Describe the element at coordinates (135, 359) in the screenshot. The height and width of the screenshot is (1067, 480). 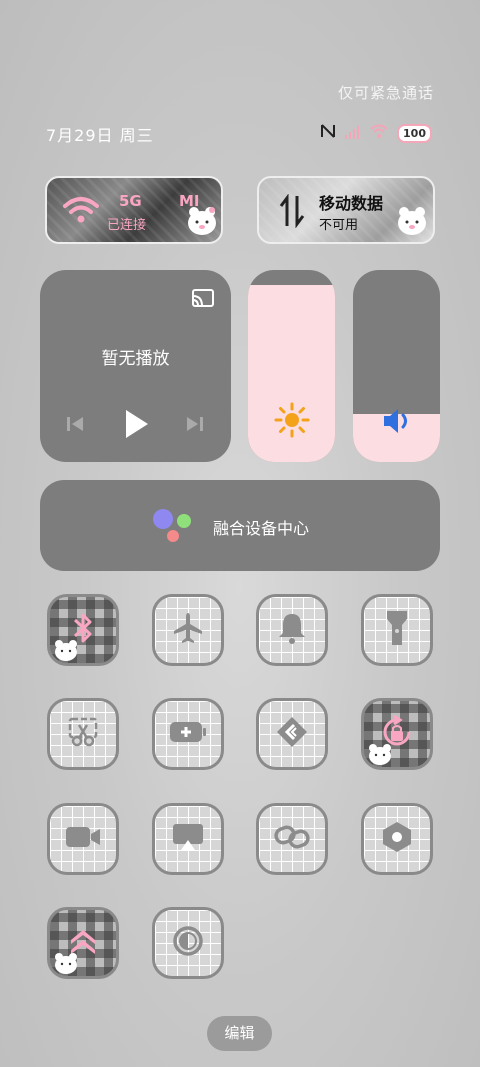
I see `media-title: 暂无播放` at that location.